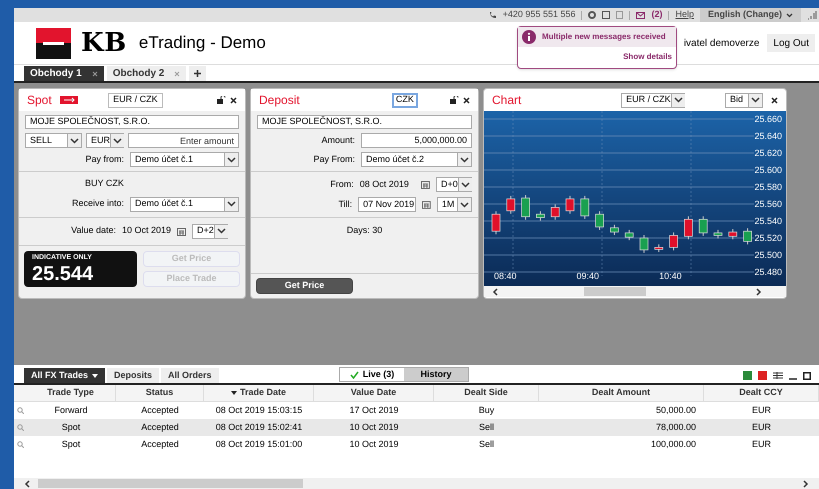 The width and height of the screenshot is (819, 489). What do you see at coordinates (768, 136) in the screenshot?
I see `axis-label: 25.640` at bounding box center [768, 136].